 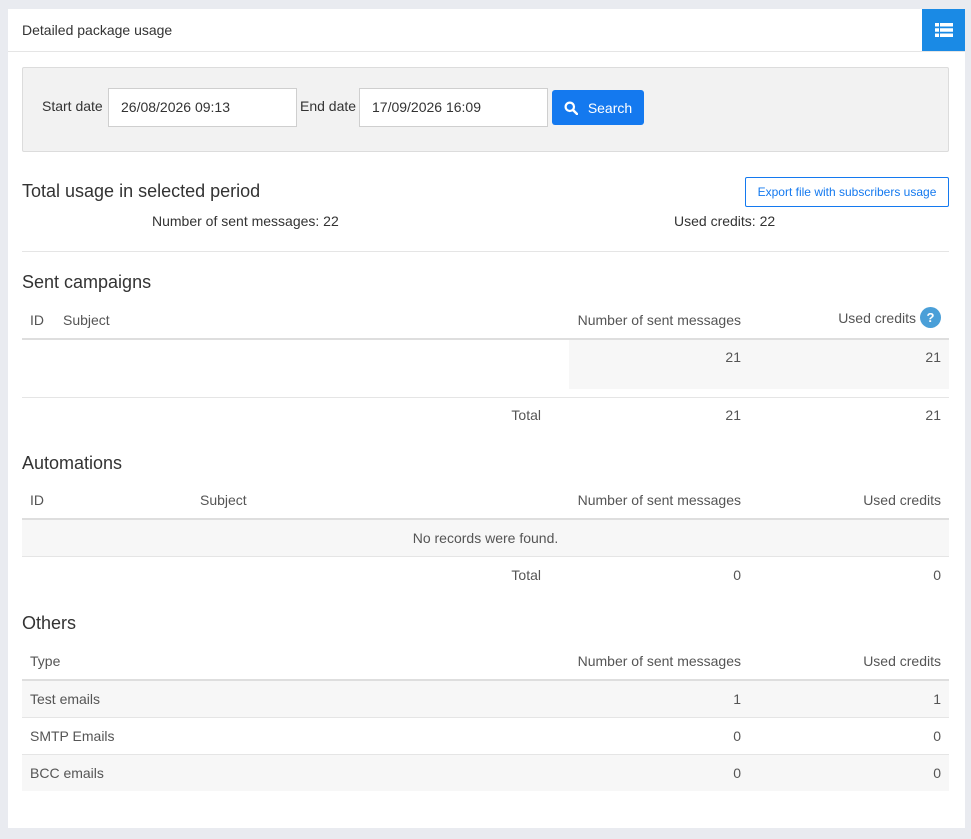 I want to click on table-row: BCC emails 0 0, so click(x=485, y=773).